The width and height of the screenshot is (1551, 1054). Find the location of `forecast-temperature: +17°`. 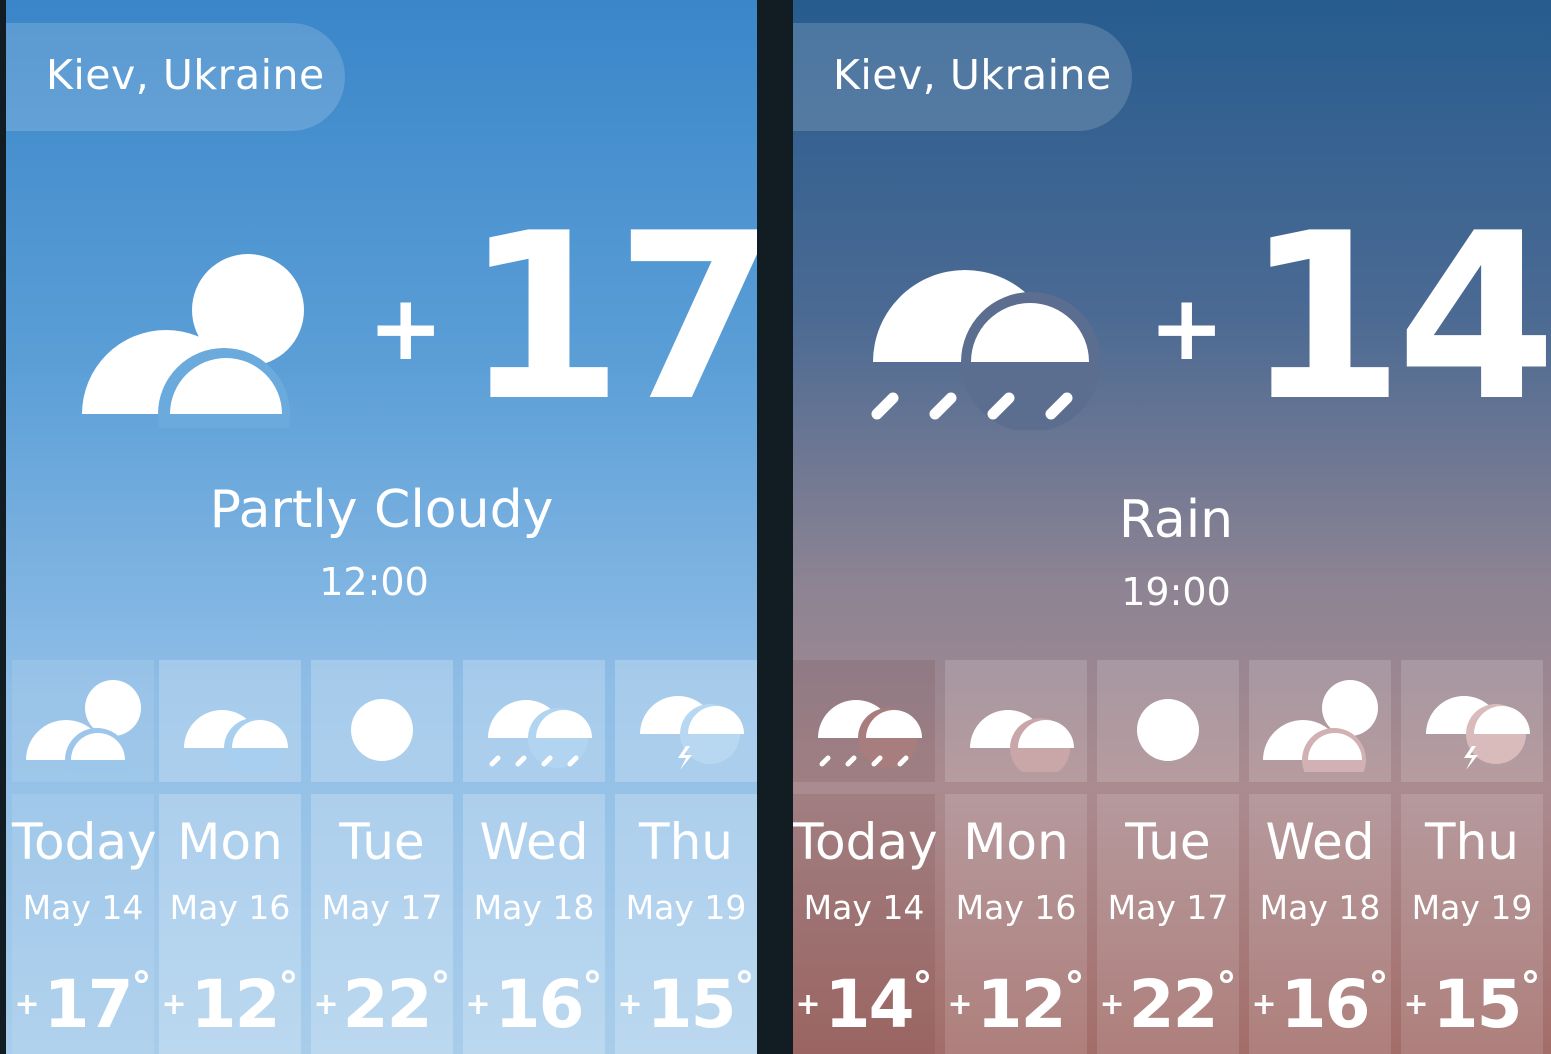

forecast-temperature: +17° is located at coordinates (83, 1003).